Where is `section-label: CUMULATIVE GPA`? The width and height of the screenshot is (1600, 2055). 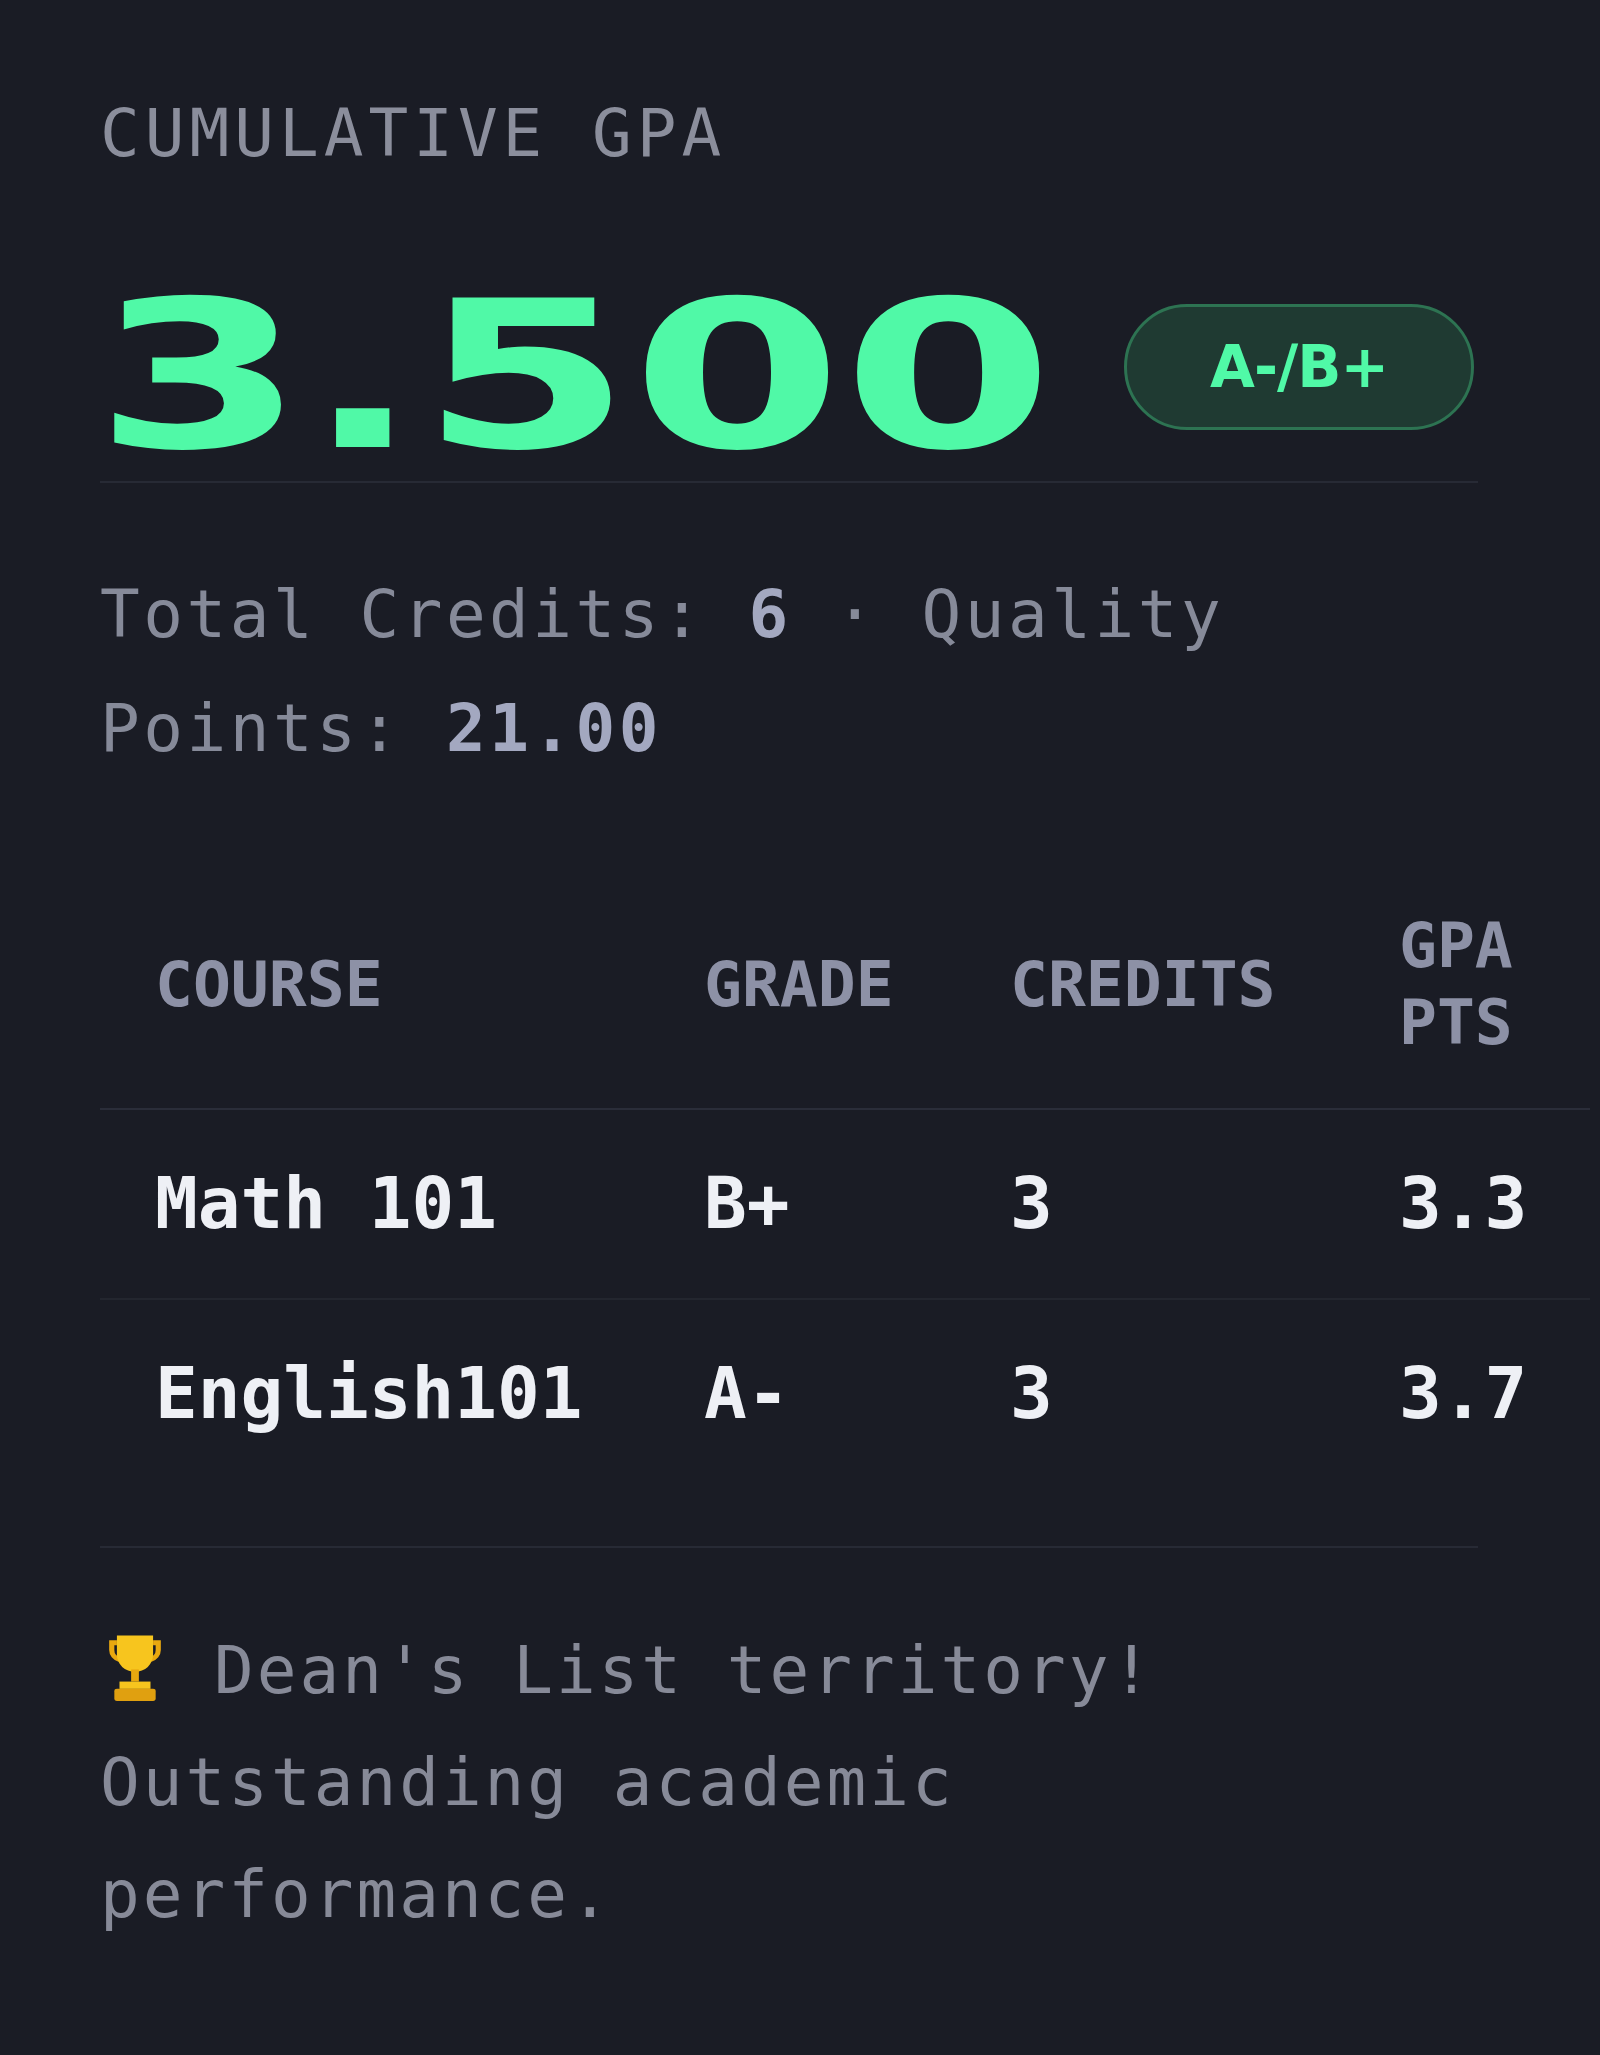 section-label: CUMULATIVE GPA is located at coordinates (413, 134).